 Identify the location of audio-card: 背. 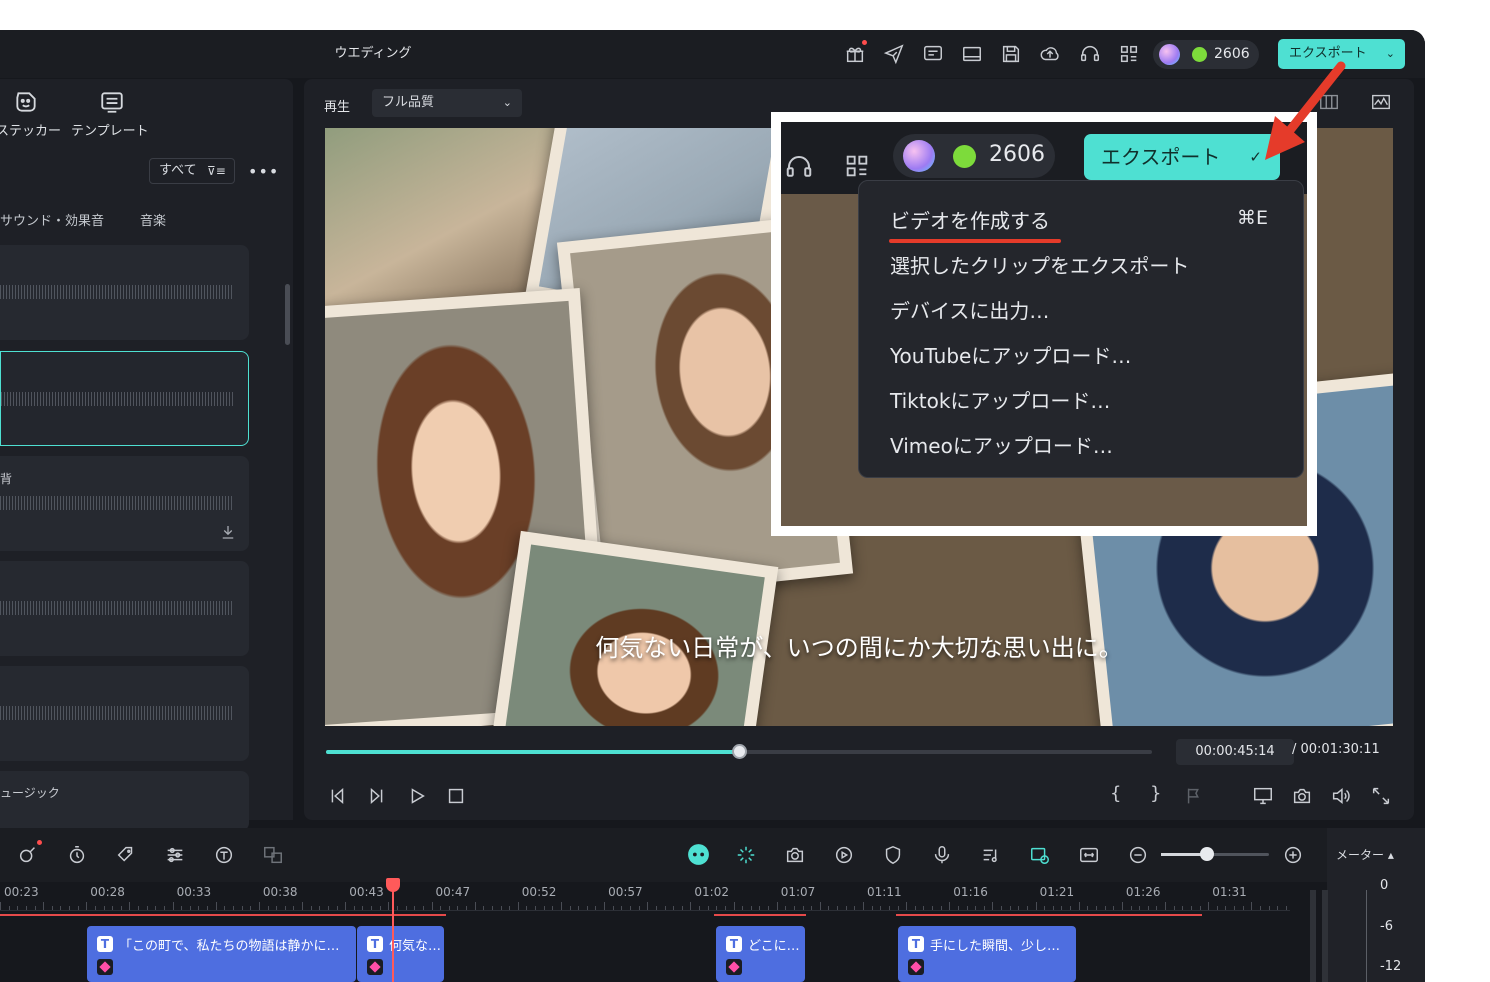
(124, 503).